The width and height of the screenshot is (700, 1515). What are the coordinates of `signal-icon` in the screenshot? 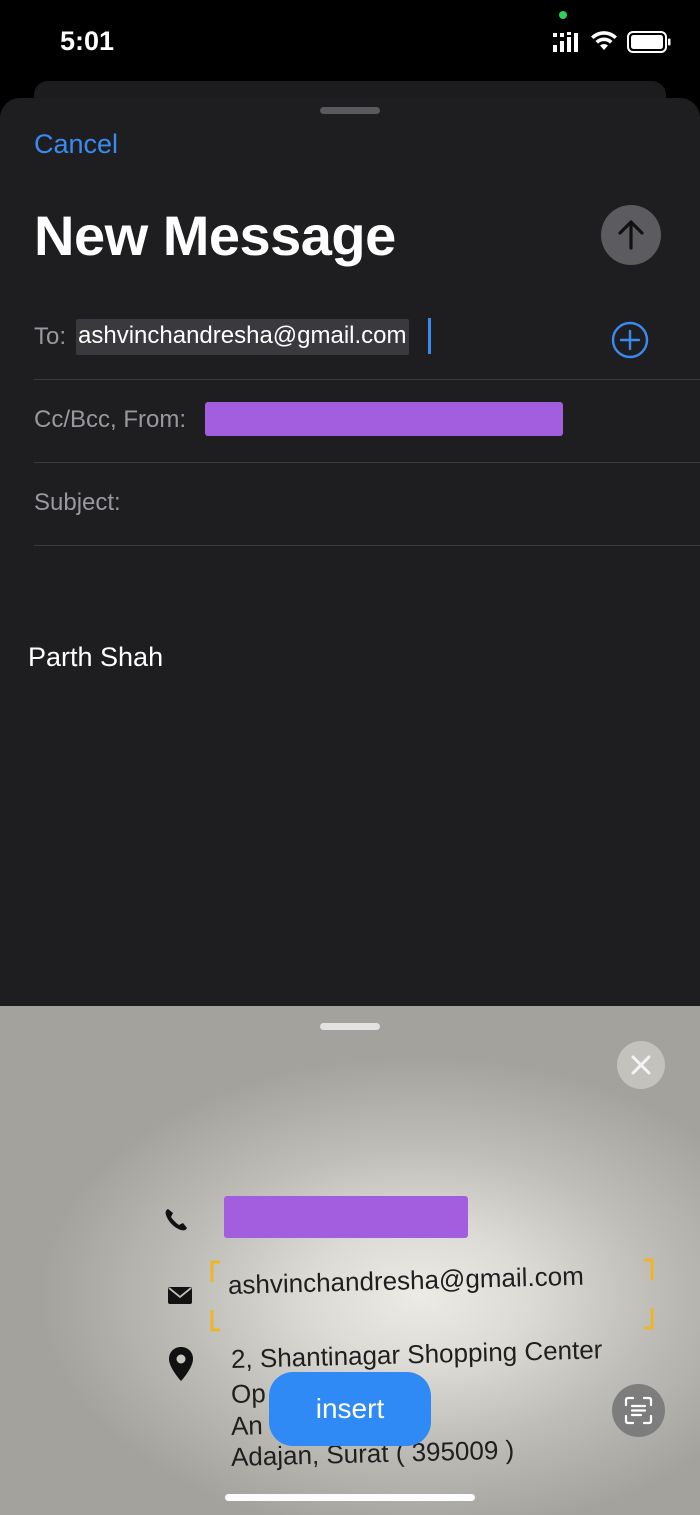 It's located at (565, 42).